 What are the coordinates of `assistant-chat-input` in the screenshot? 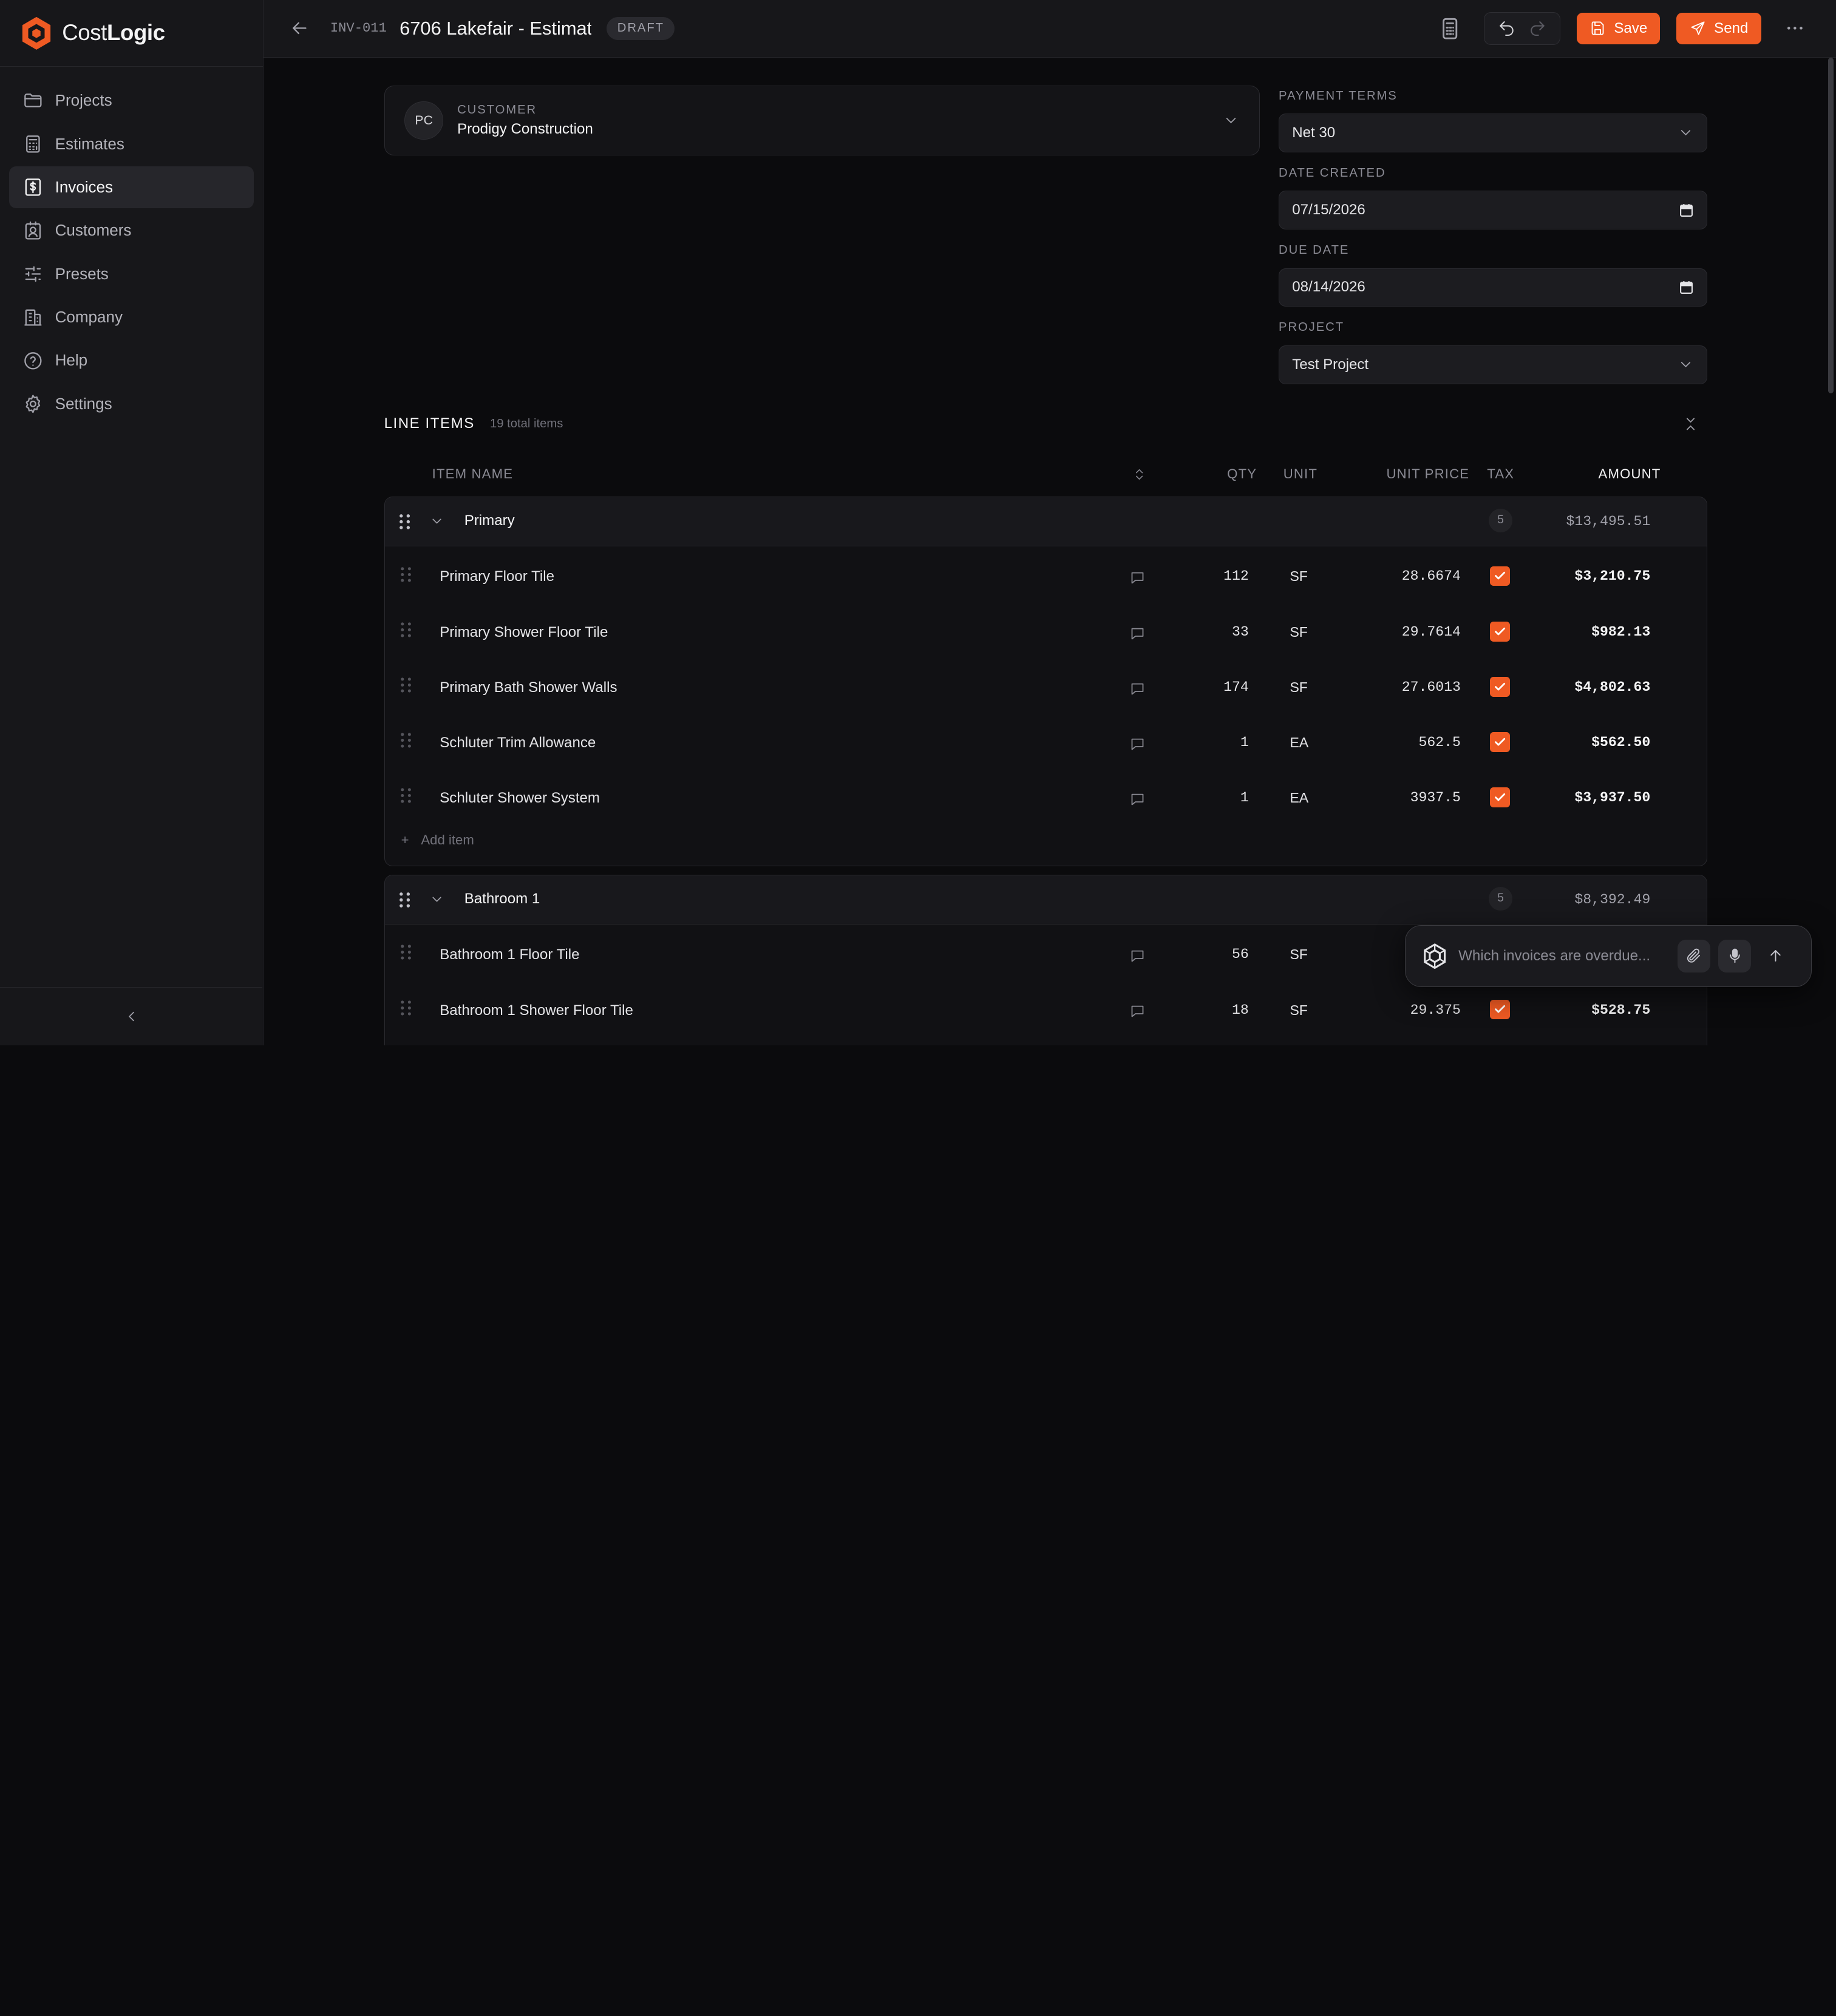 It's located at (1564, 956).